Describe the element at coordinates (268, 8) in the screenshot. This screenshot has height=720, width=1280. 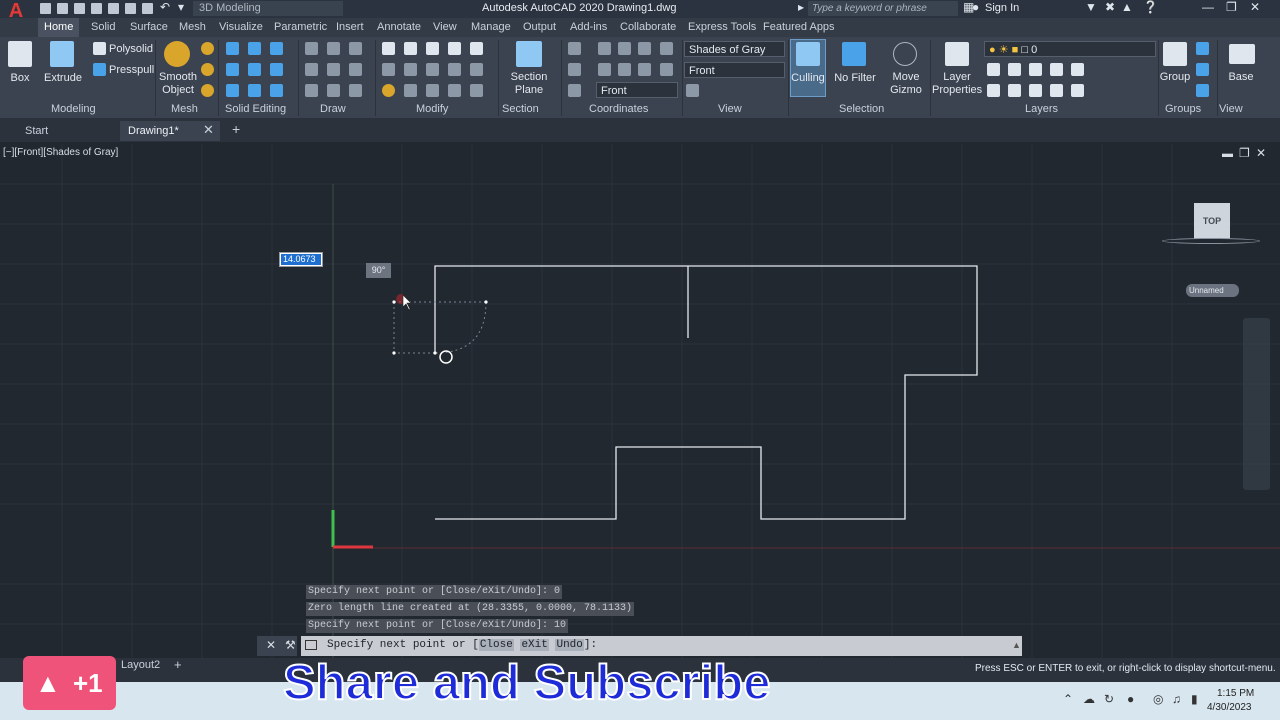
I see `workspace-dropdown: 3D Modeling` at that location.